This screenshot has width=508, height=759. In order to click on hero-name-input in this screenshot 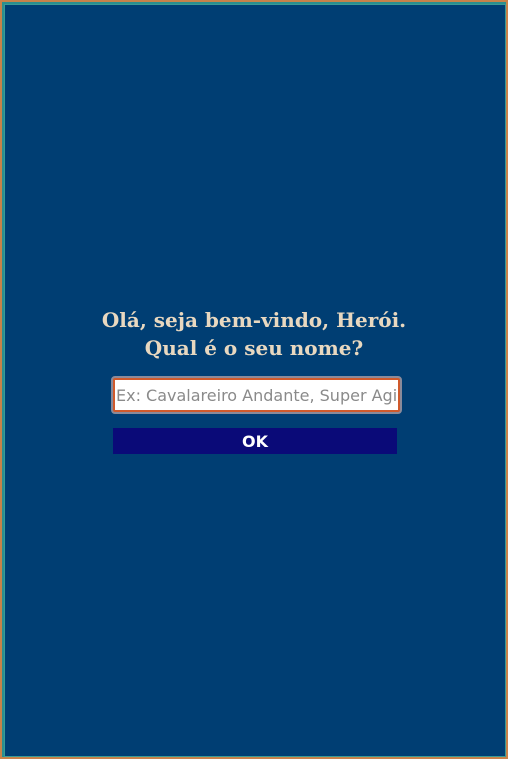, I will do `click(256, 395)`.